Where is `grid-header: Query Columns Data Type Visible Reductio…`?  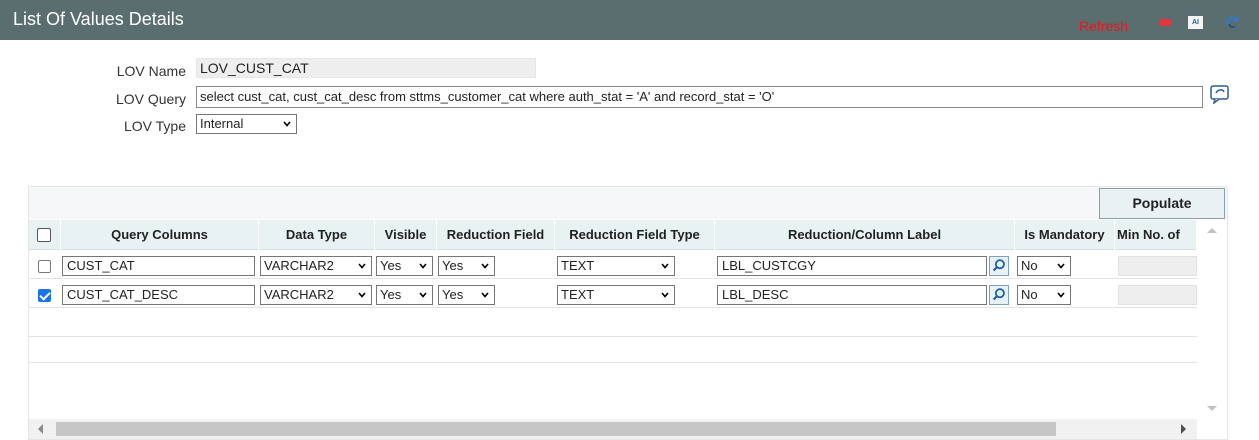 grid-header: Query Columns Data Type Visible Reductio… is located at coordinates (613, 235).